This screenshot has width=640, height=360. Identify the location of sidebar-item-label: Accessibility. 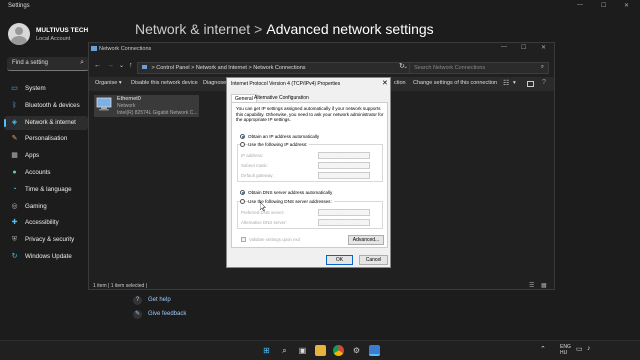
(42, 223).